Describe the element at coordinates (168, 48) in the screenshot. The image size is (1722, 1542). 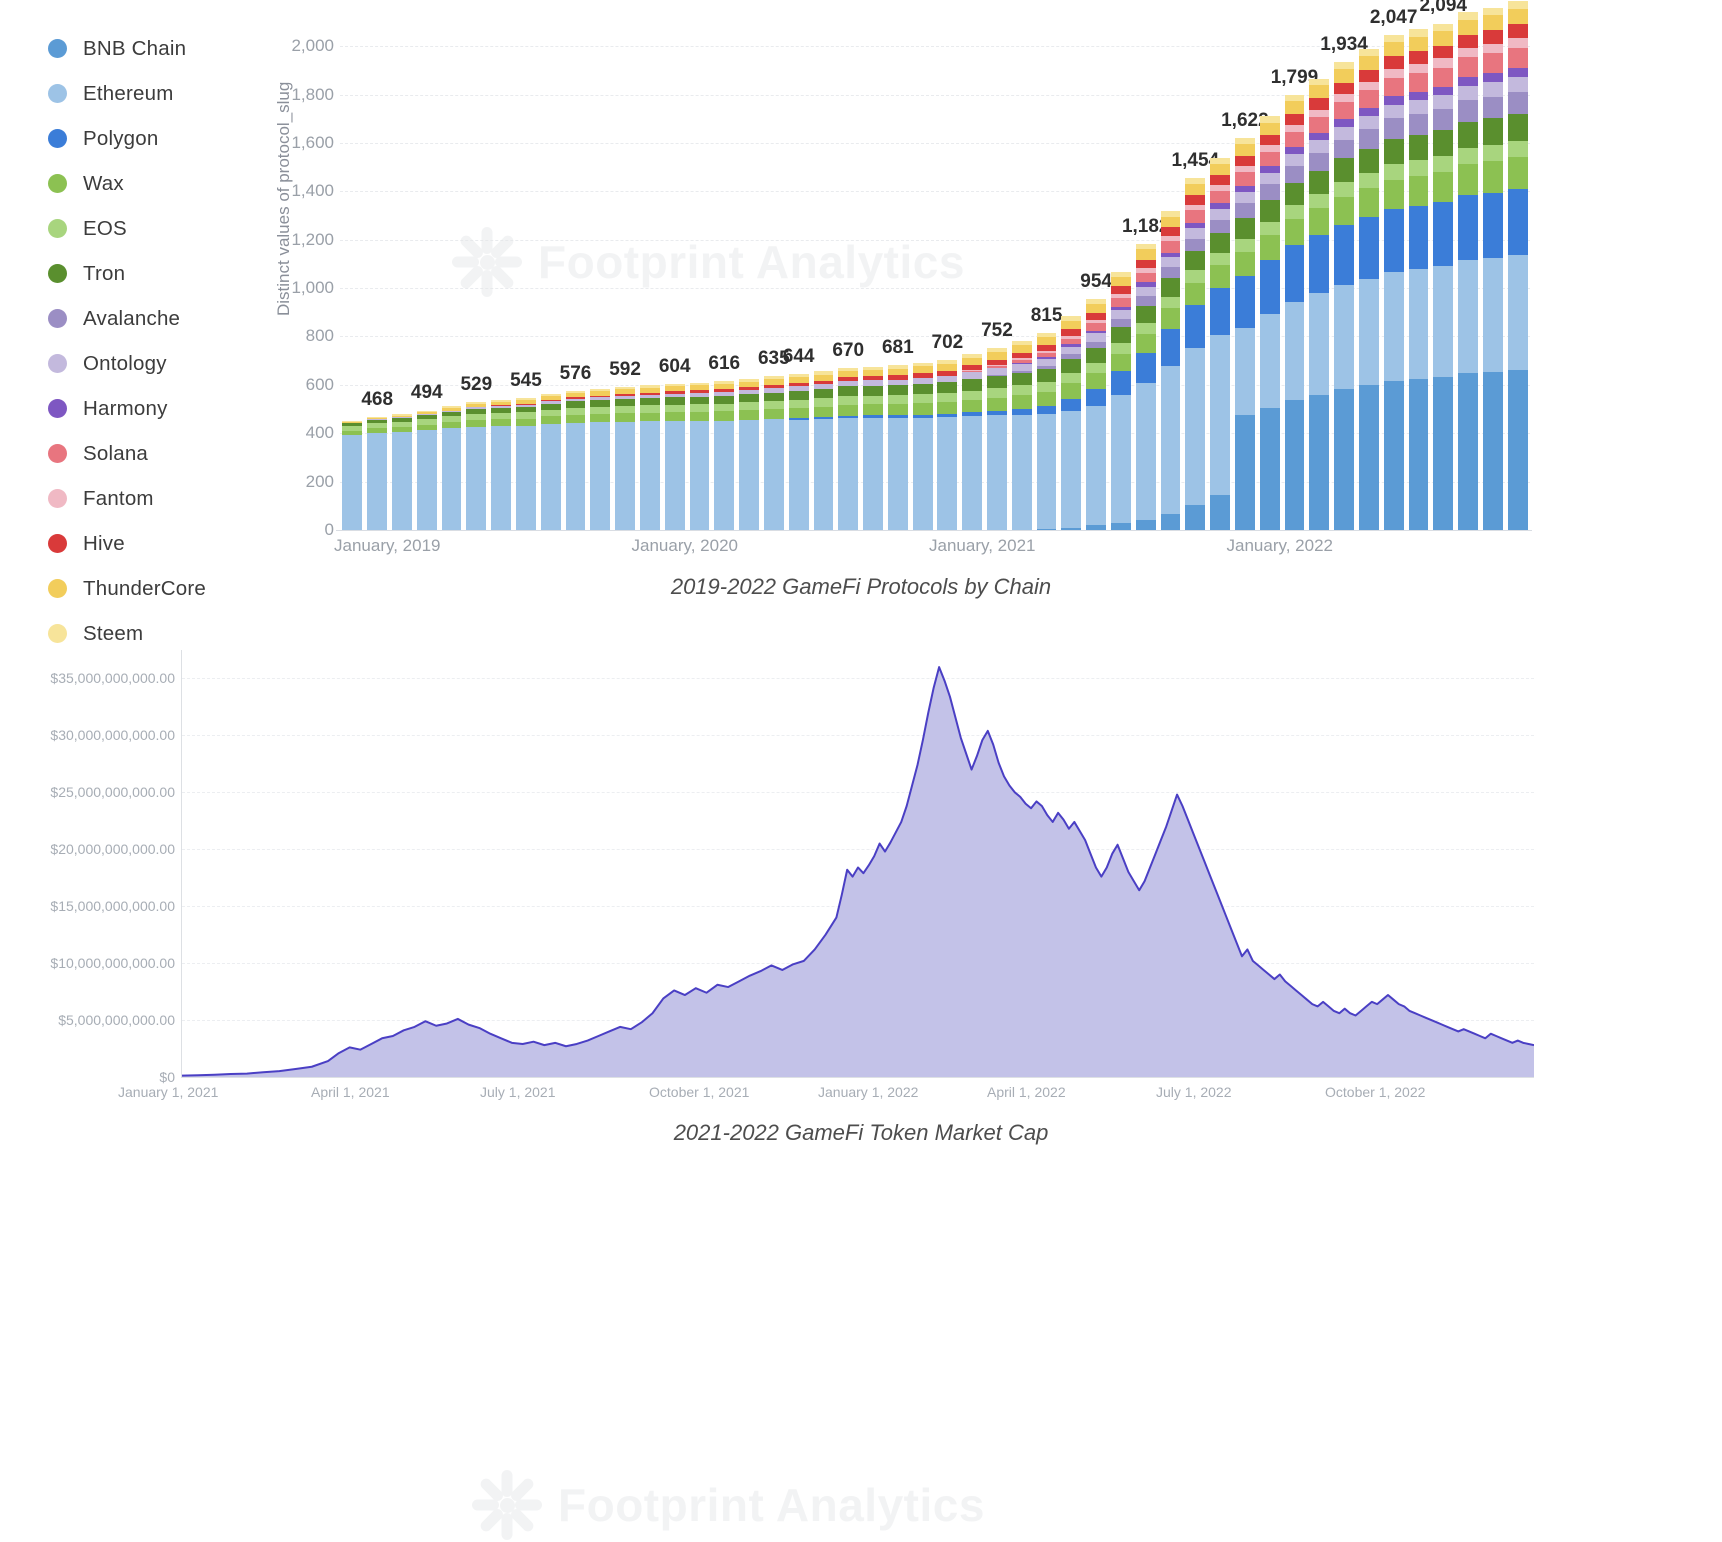
I see `legend-item: BNB Chain` at that location.